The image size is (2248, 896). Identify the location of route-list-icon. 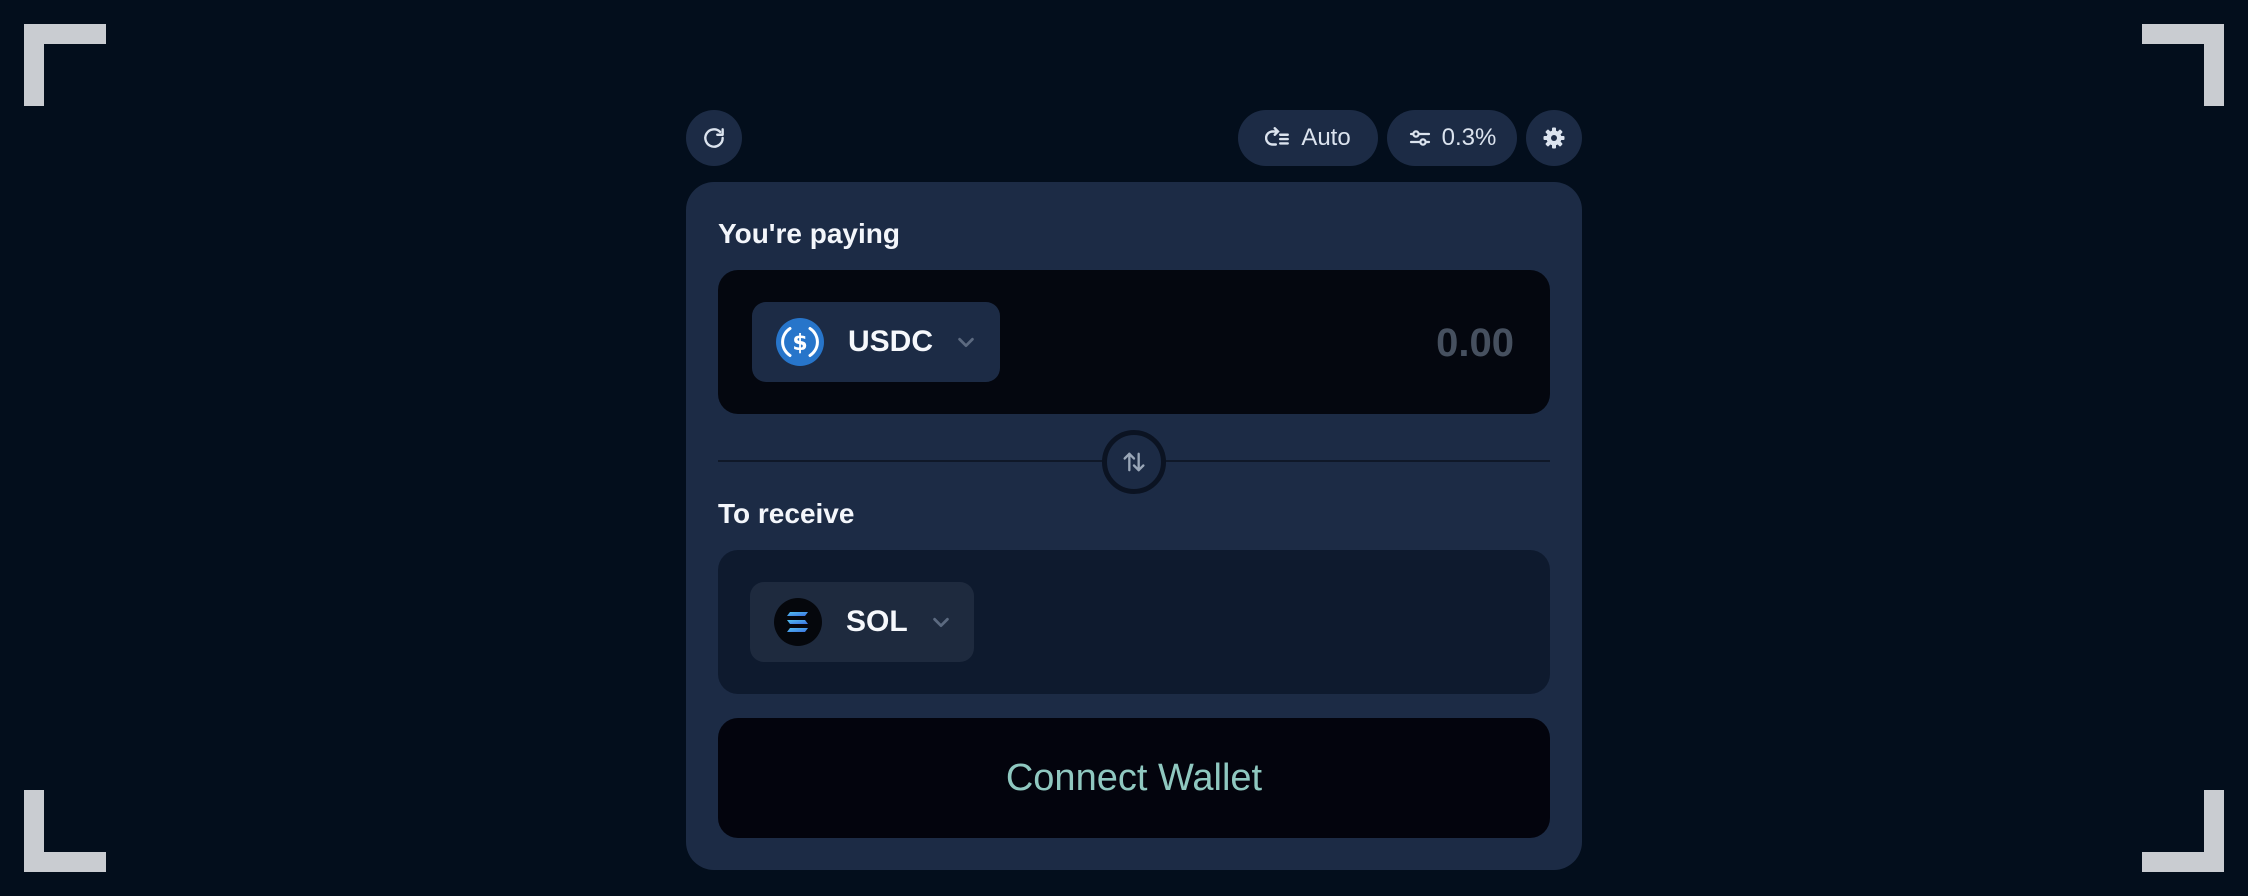
(1277, 136).